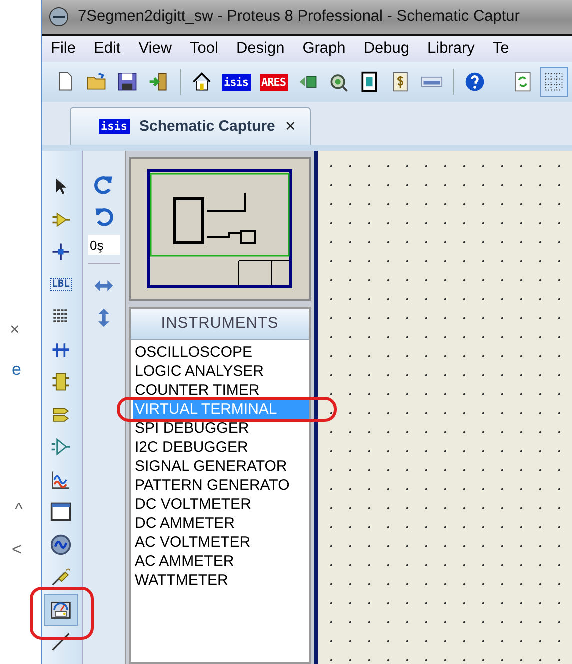 This screenshot has width=572, height=664. What do you see at coordinates (221, 466) in the screenshot?
I see `instrument-item: SIGNAL GENERATOR` at bounding box center [221, 466].